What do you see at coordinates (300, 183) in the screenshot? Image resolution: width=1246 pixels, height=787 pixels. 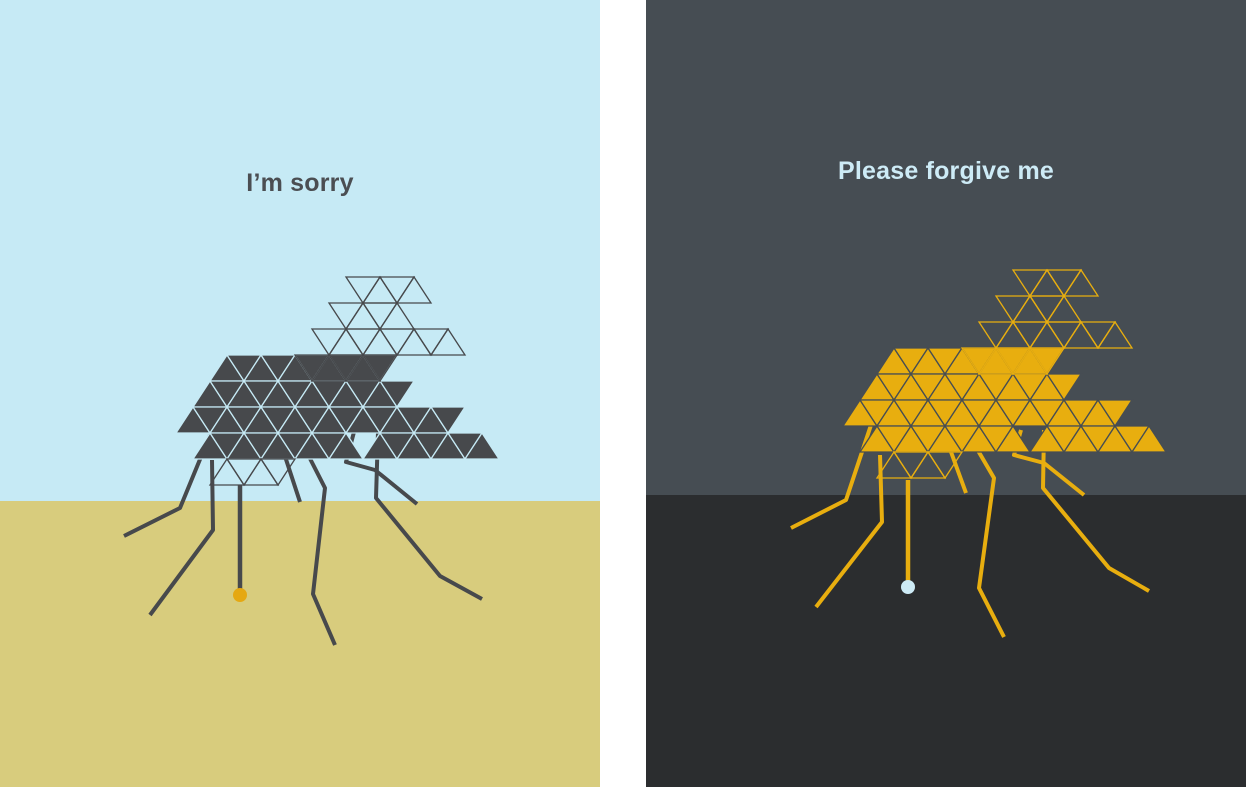 I see `caption-im-sorry: I’m sorry` at bounding box center [300, 183].